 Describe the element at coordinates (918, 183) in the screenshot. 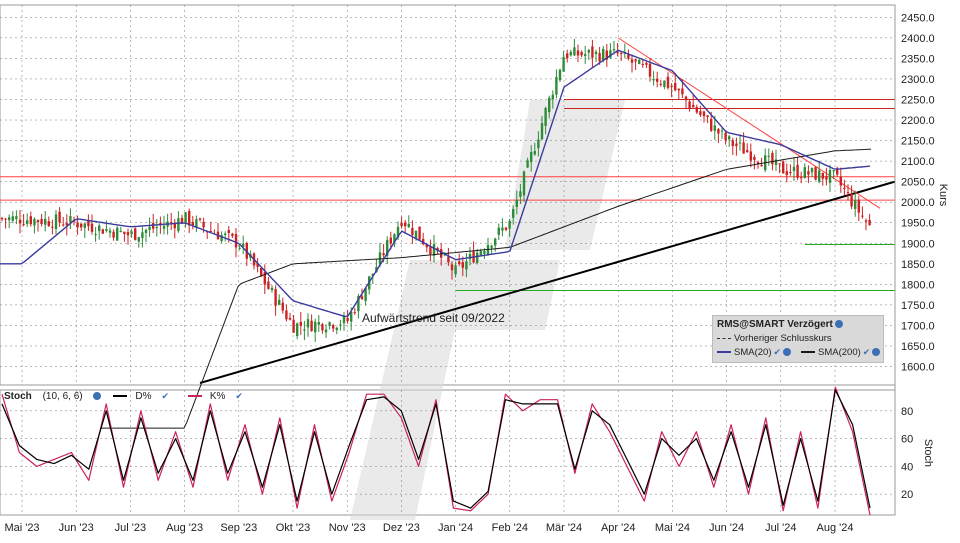

I see `price-tick-label: 2050.0` at that location.